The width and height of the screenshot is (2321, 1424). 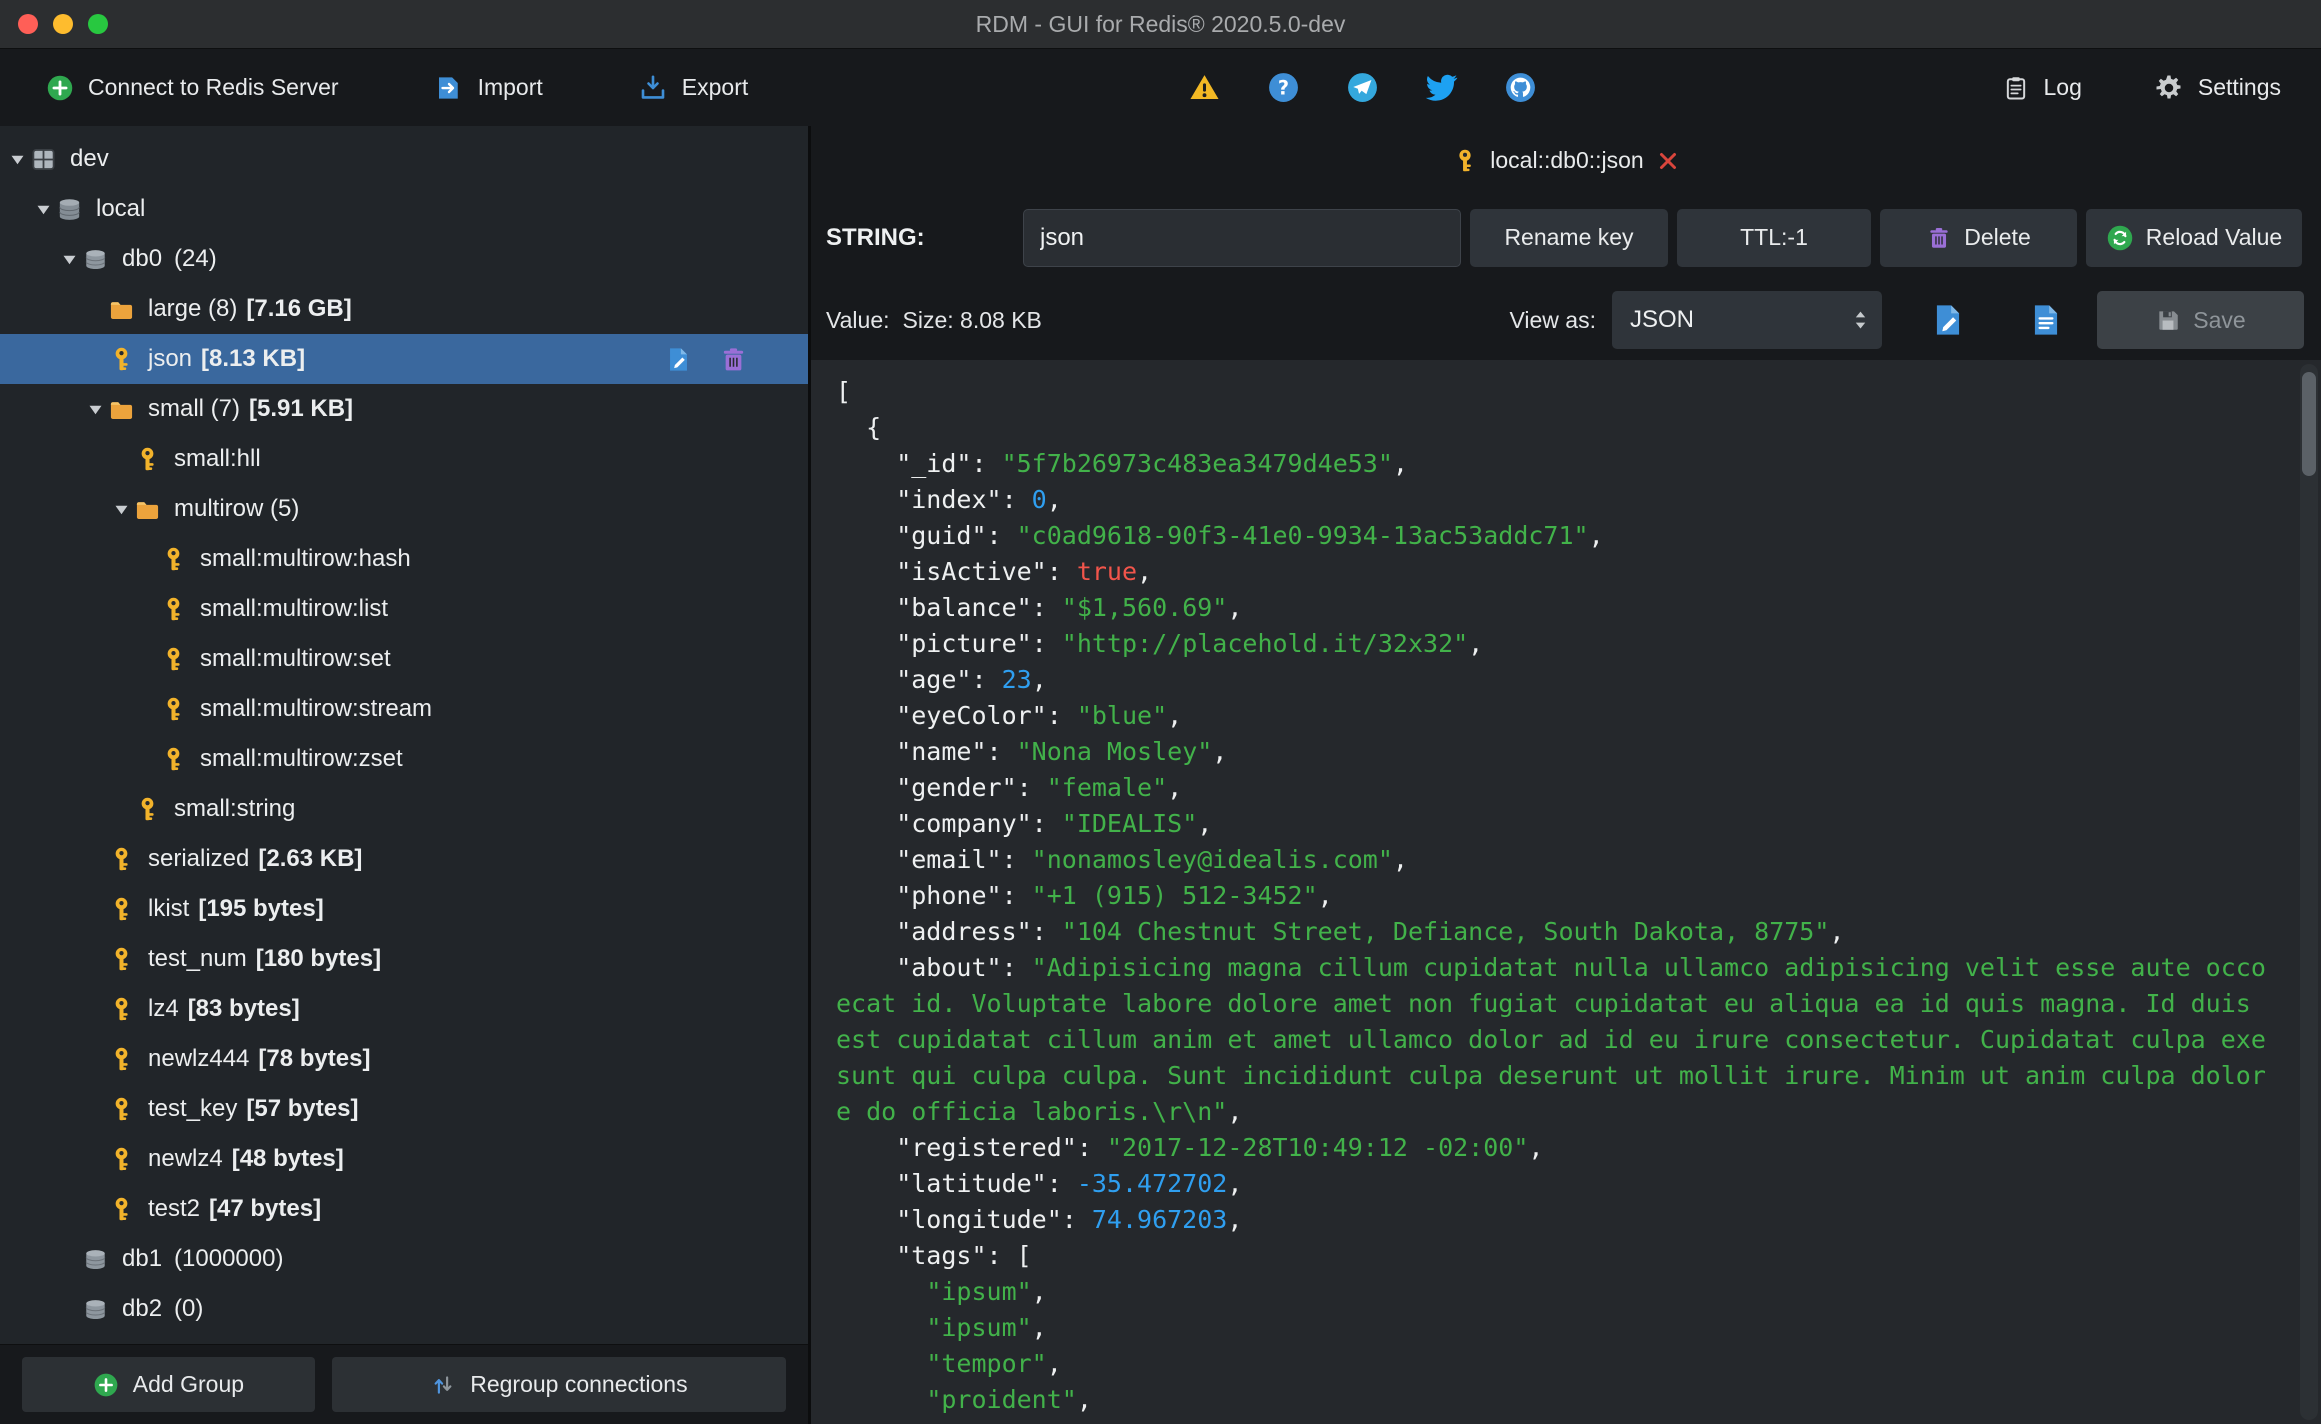 I want to click on regroup-connections-button: Regroup connections, so click(x=558, y=1384).